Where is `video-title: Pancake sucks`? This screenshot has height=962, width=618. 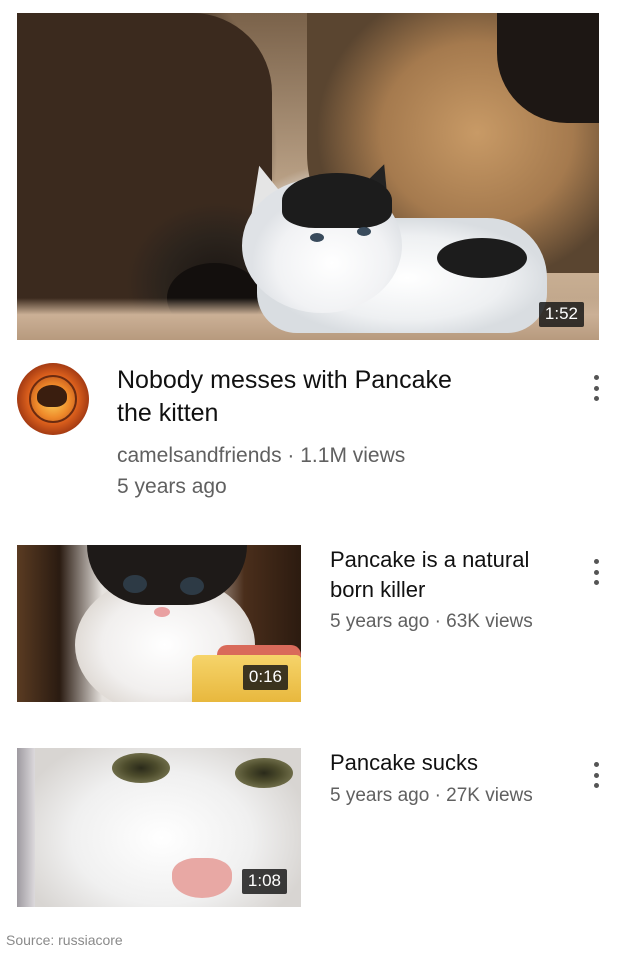
video-title: Pancake sucks is located at coordinates (450, 763).